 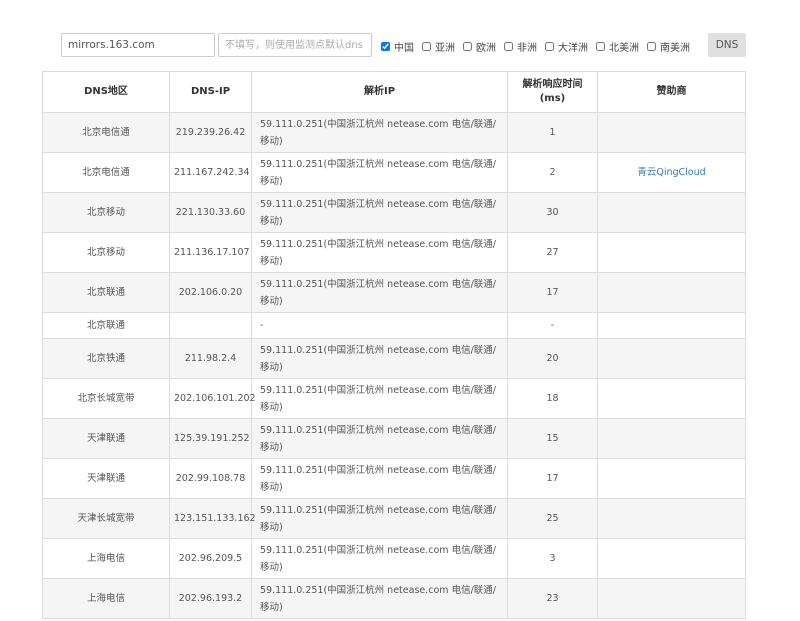 I want to click on cell-dns-ip: 202.96.193.2, so click(x=210, y=598).